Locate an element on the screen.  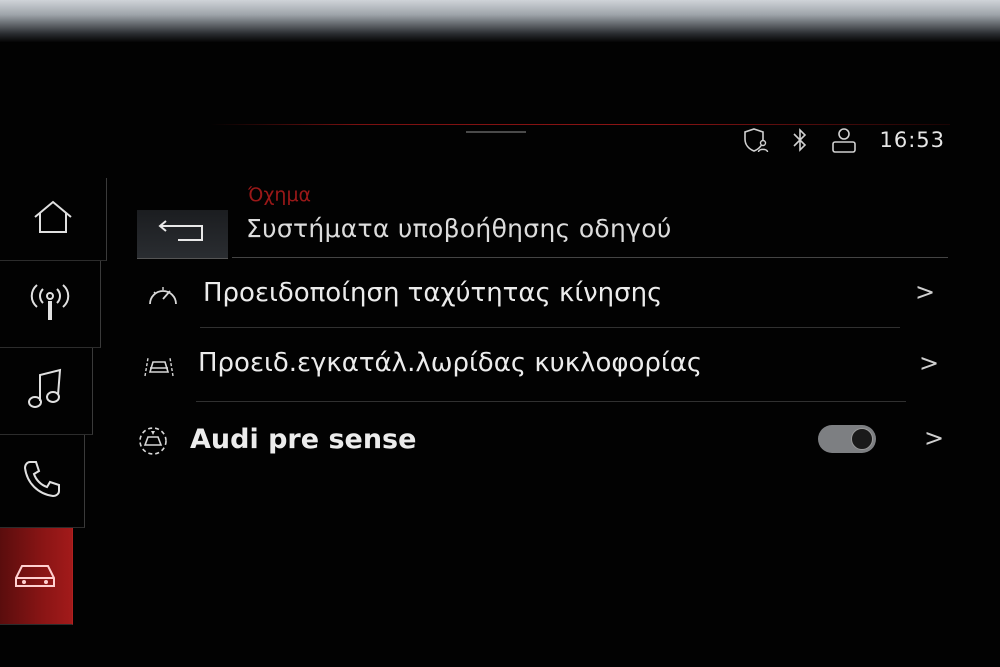
header-divider is located at coordinates (590, 257).